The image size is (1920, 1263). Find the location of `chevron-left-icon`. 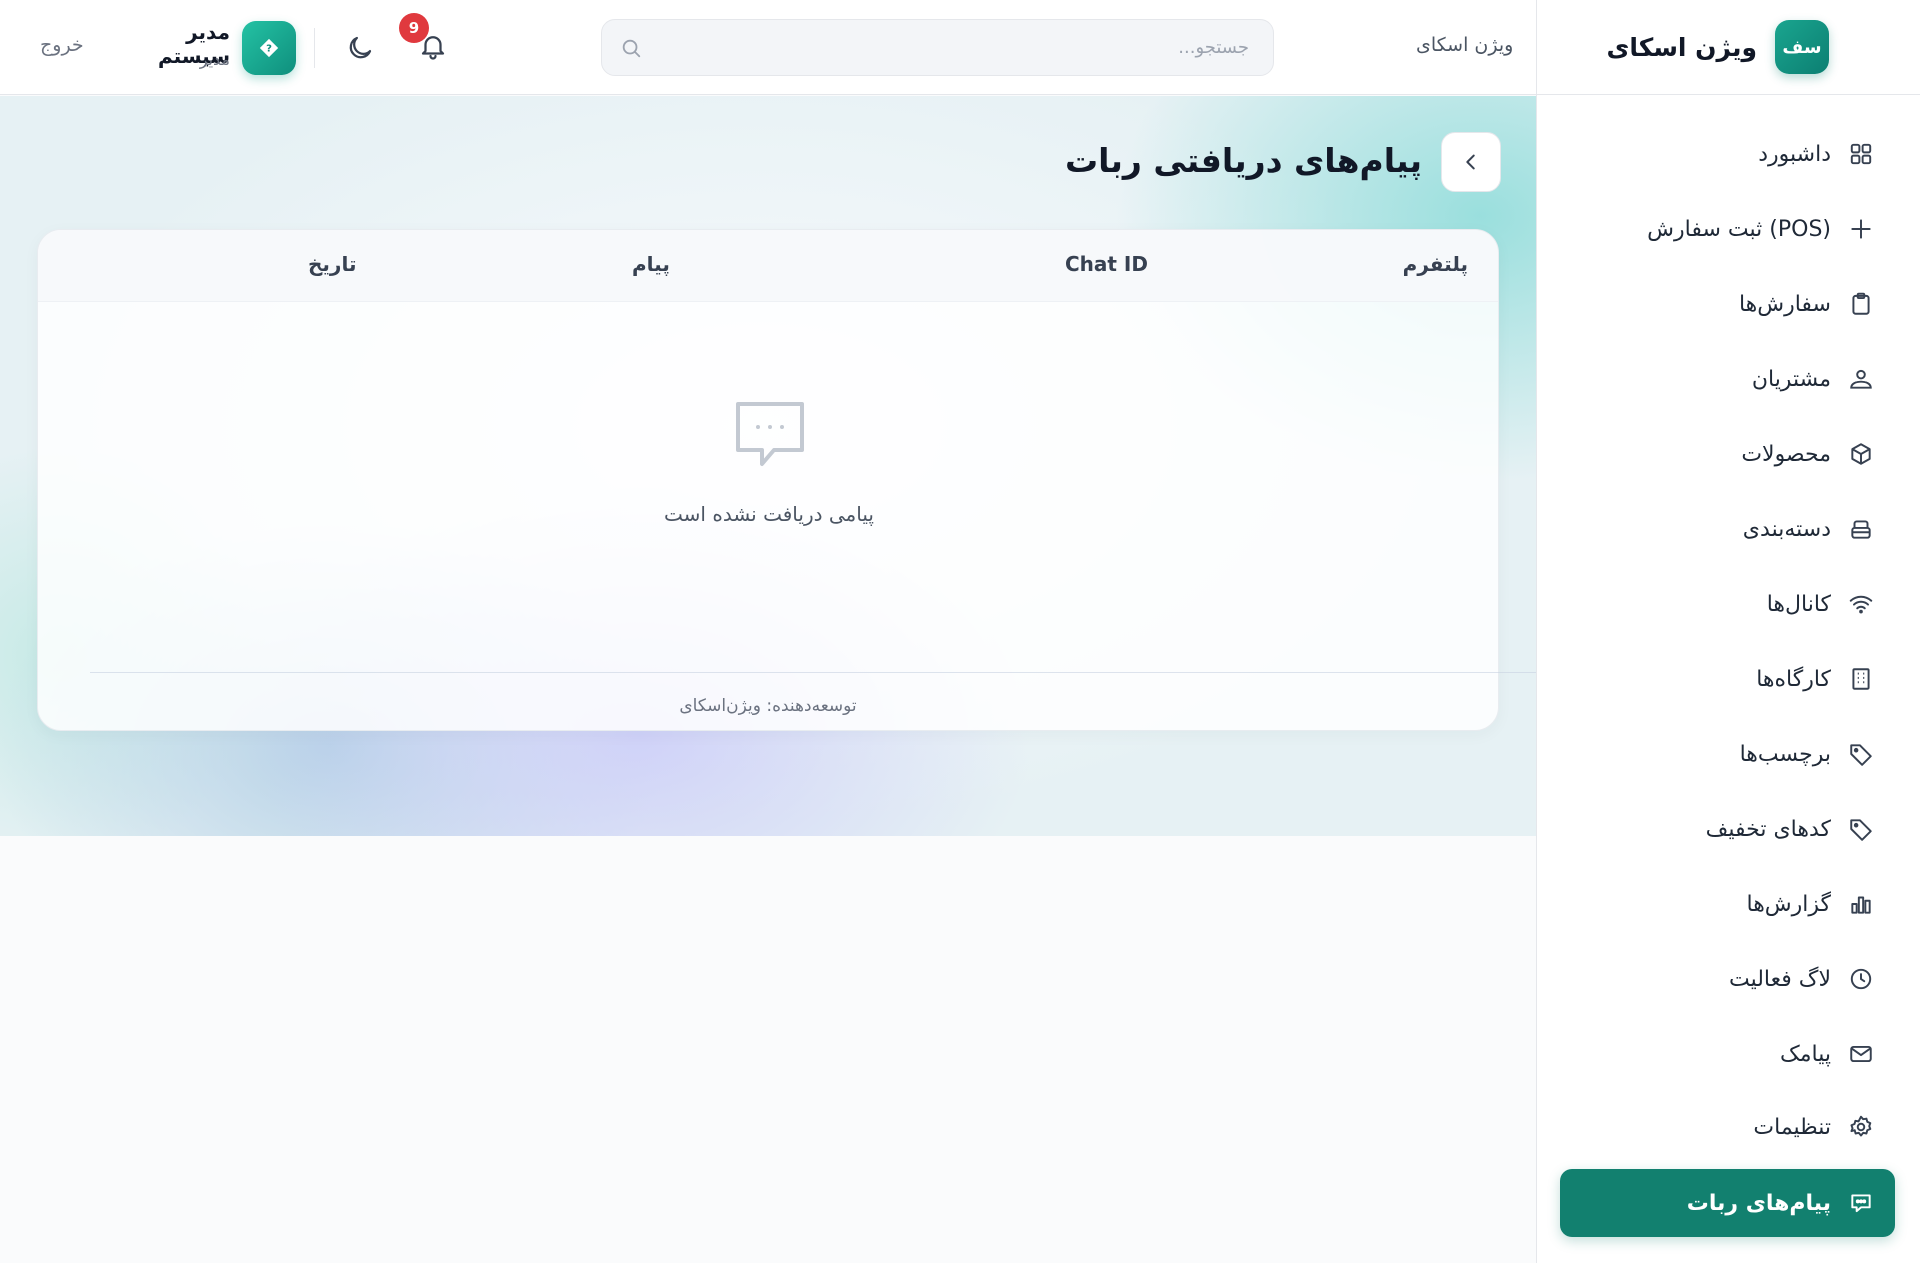

chevron-left-icon is located at coordinates (1470, 162).